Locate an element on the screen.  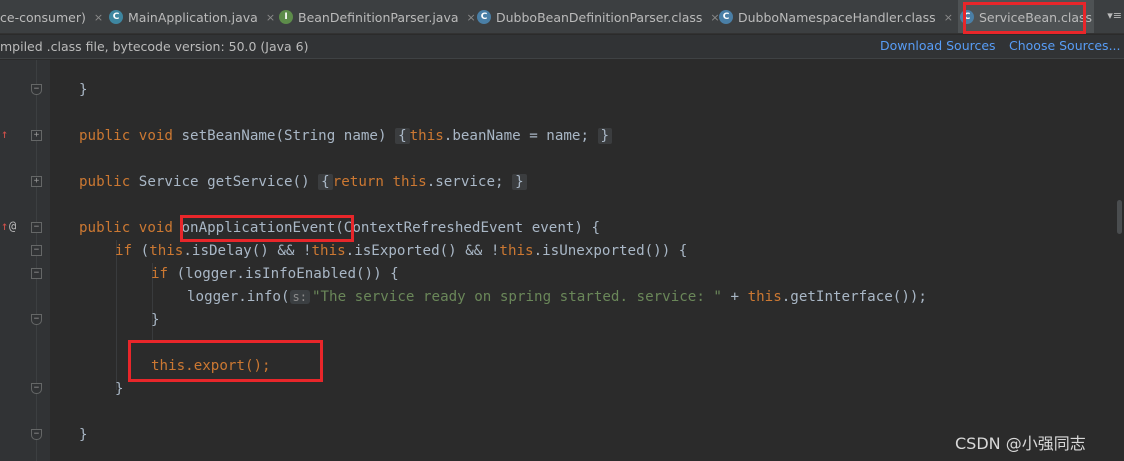
tab-label: BeanDefinitionParser.java is located at coordinates (378, 17).